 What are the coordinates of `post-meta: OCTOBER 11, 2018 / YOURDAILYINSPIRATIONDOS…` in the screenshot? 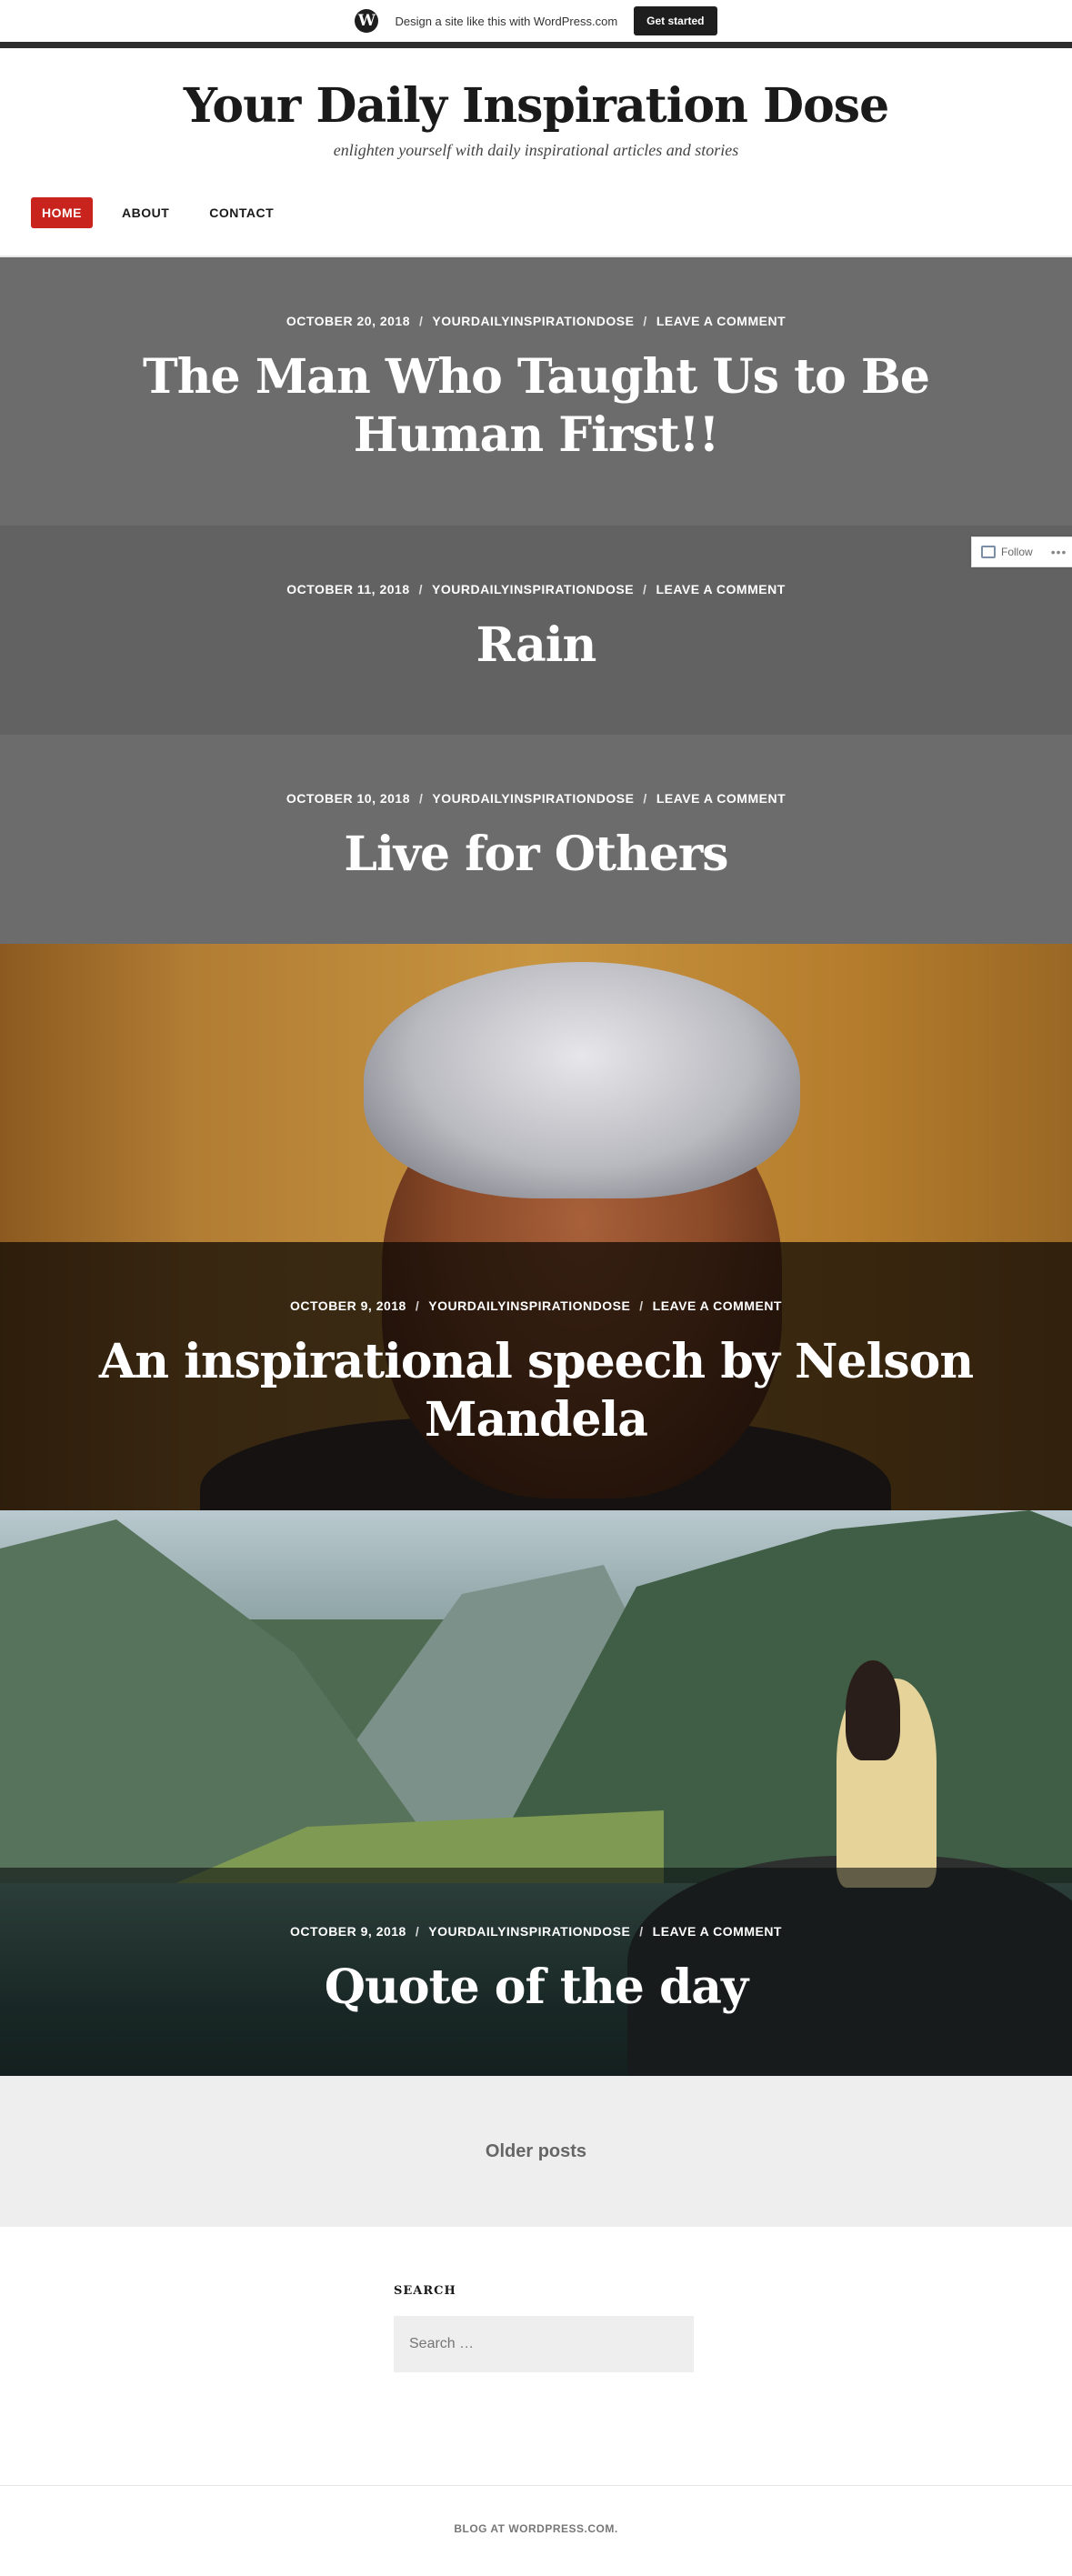 It's located at (536, 589).